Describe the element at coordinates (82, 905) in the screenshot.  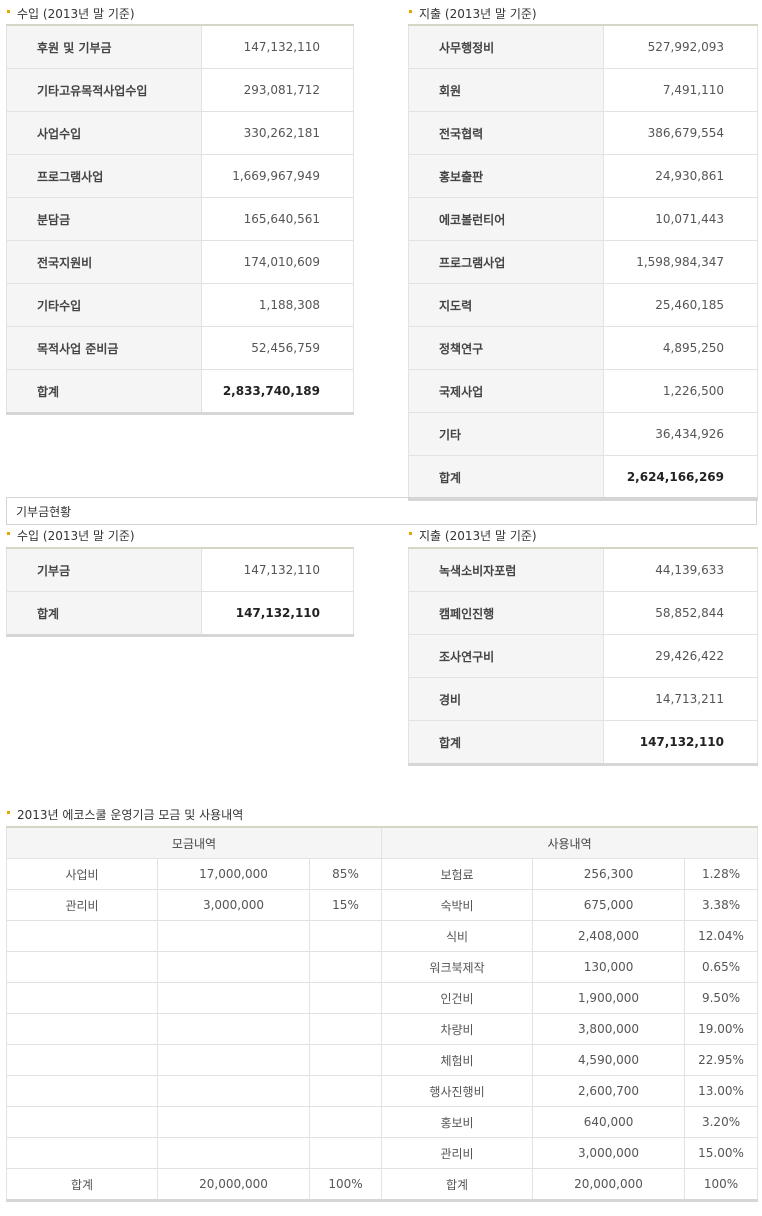
I see `raised-item: 관리비` at that location.